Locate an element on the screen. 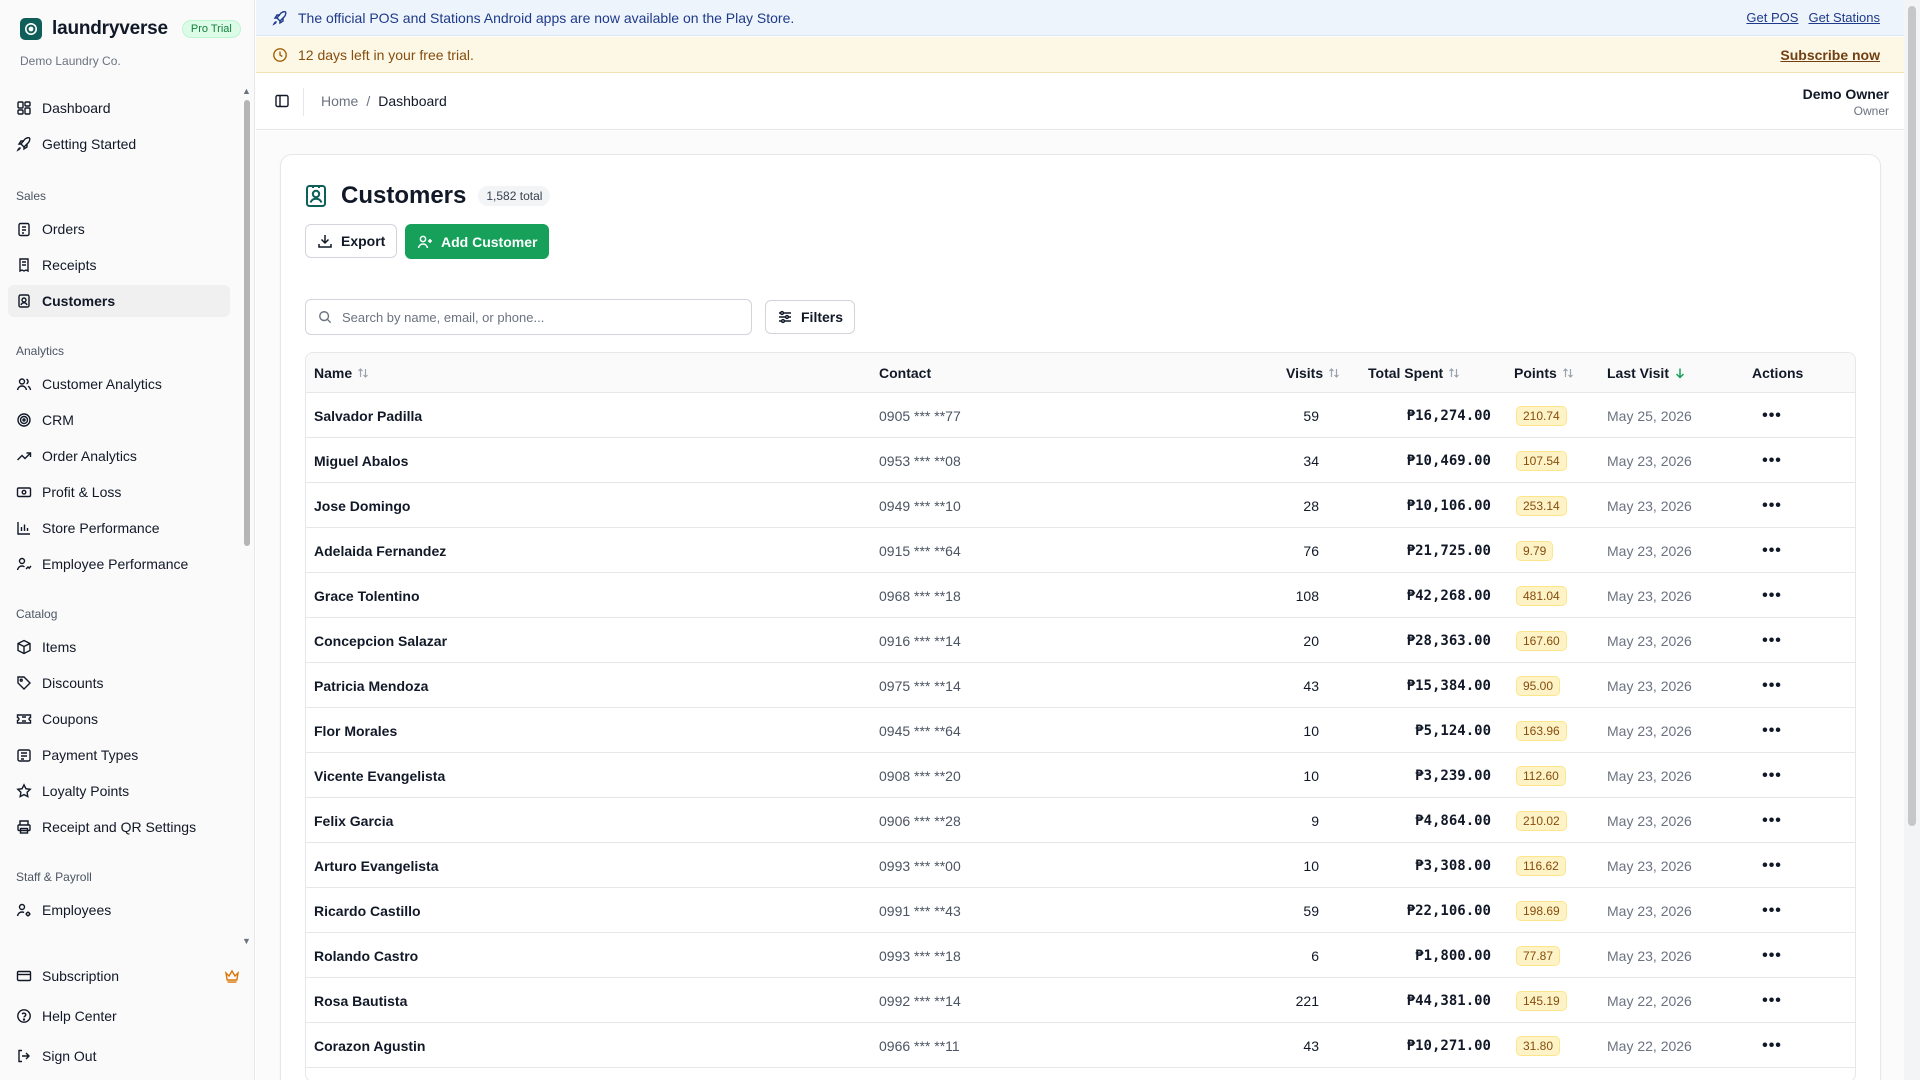 The height and width of the screenshot is (1080, 1920). sidebar-item-order-analytics: Order Analytics is located at coordinates (119, 456).